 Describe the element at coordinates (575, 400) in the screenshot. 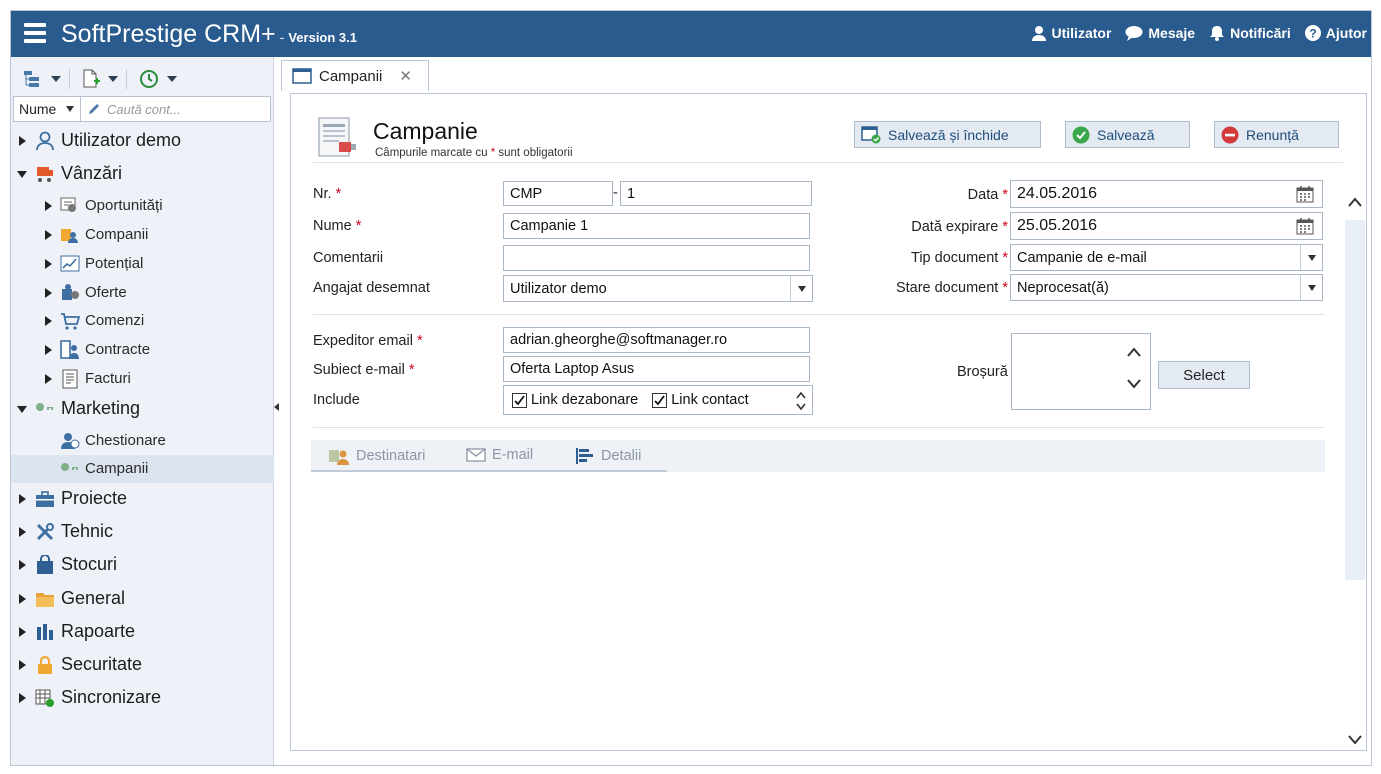

I see `link-dezabonare-checkbox: Link dezabonare` at that location.